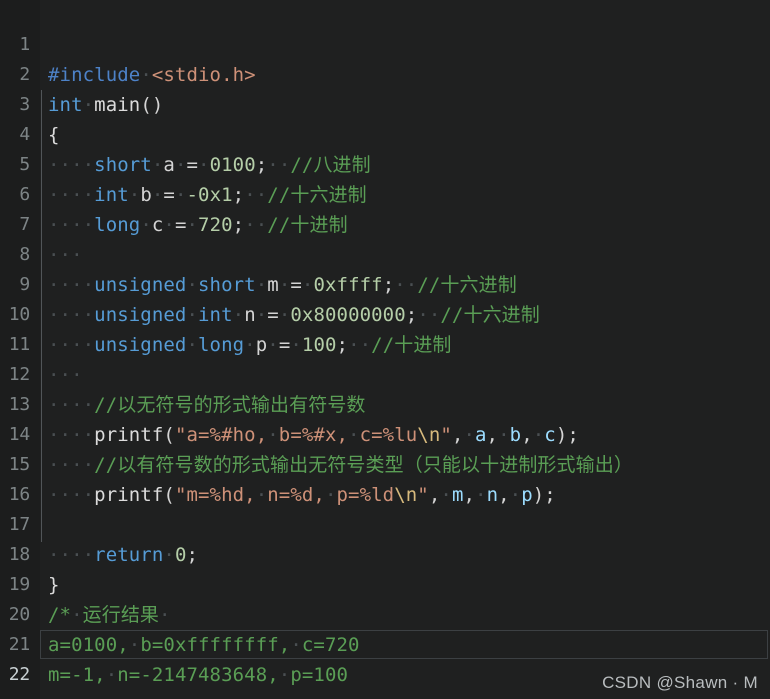 Image resolution: width=770 pixels, height=699 pixels. I want to click on token-comment: n=-2147483648,, so click(198, 675).